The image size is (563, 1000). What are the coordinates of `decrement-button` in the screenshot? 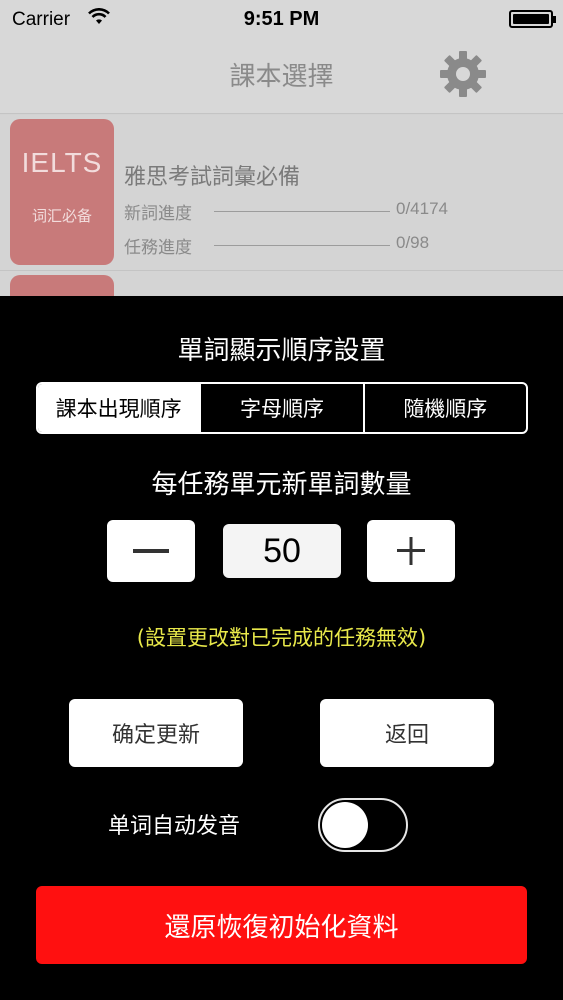 It's located at (151, 551).